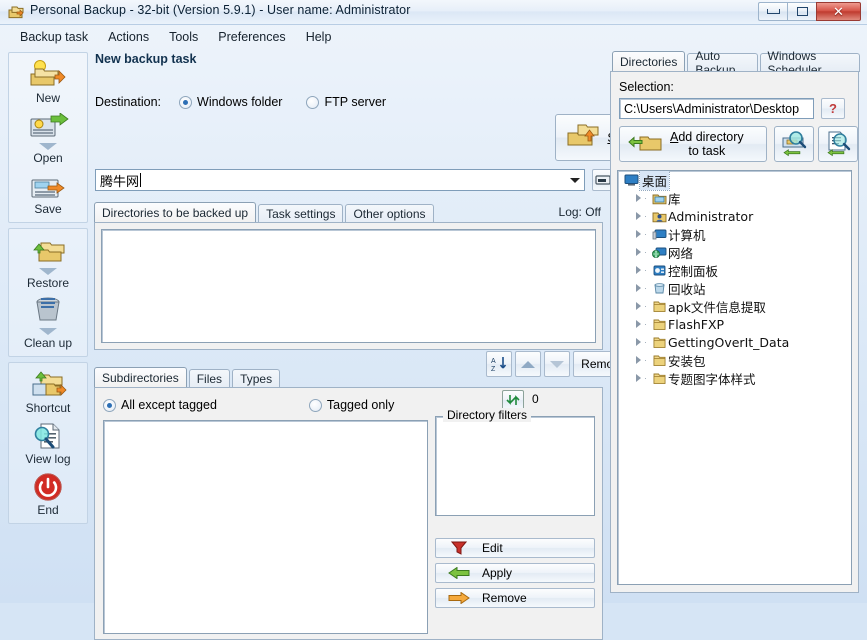 This screenshot has width=867, height=640. What do you see at coordinates (348, 286) in the screenshot?
I see `backup-directories-list` at bounding box center [348, 286].